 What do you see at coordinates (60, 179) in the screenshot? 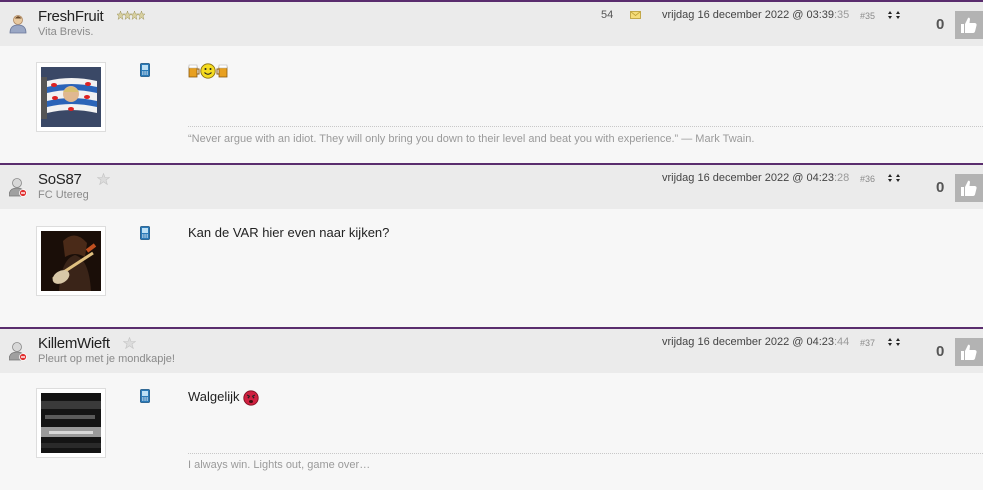
I see `username: SoS87` at bounding box center [60, 179].